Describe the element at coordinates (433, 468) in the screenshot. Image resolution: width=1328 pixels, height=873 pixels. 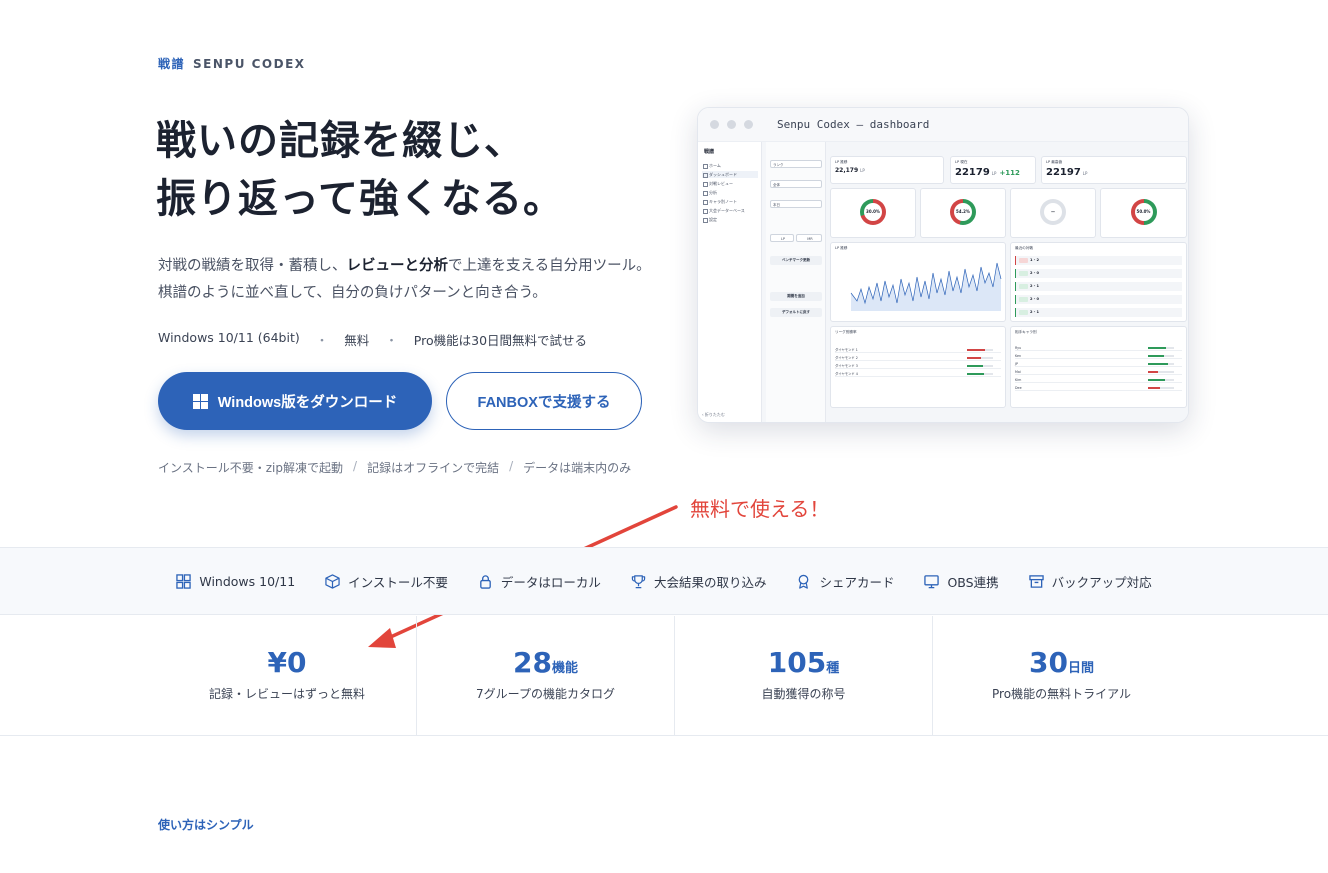
I see `note-item: 記録はオフラインで完結` at that location.